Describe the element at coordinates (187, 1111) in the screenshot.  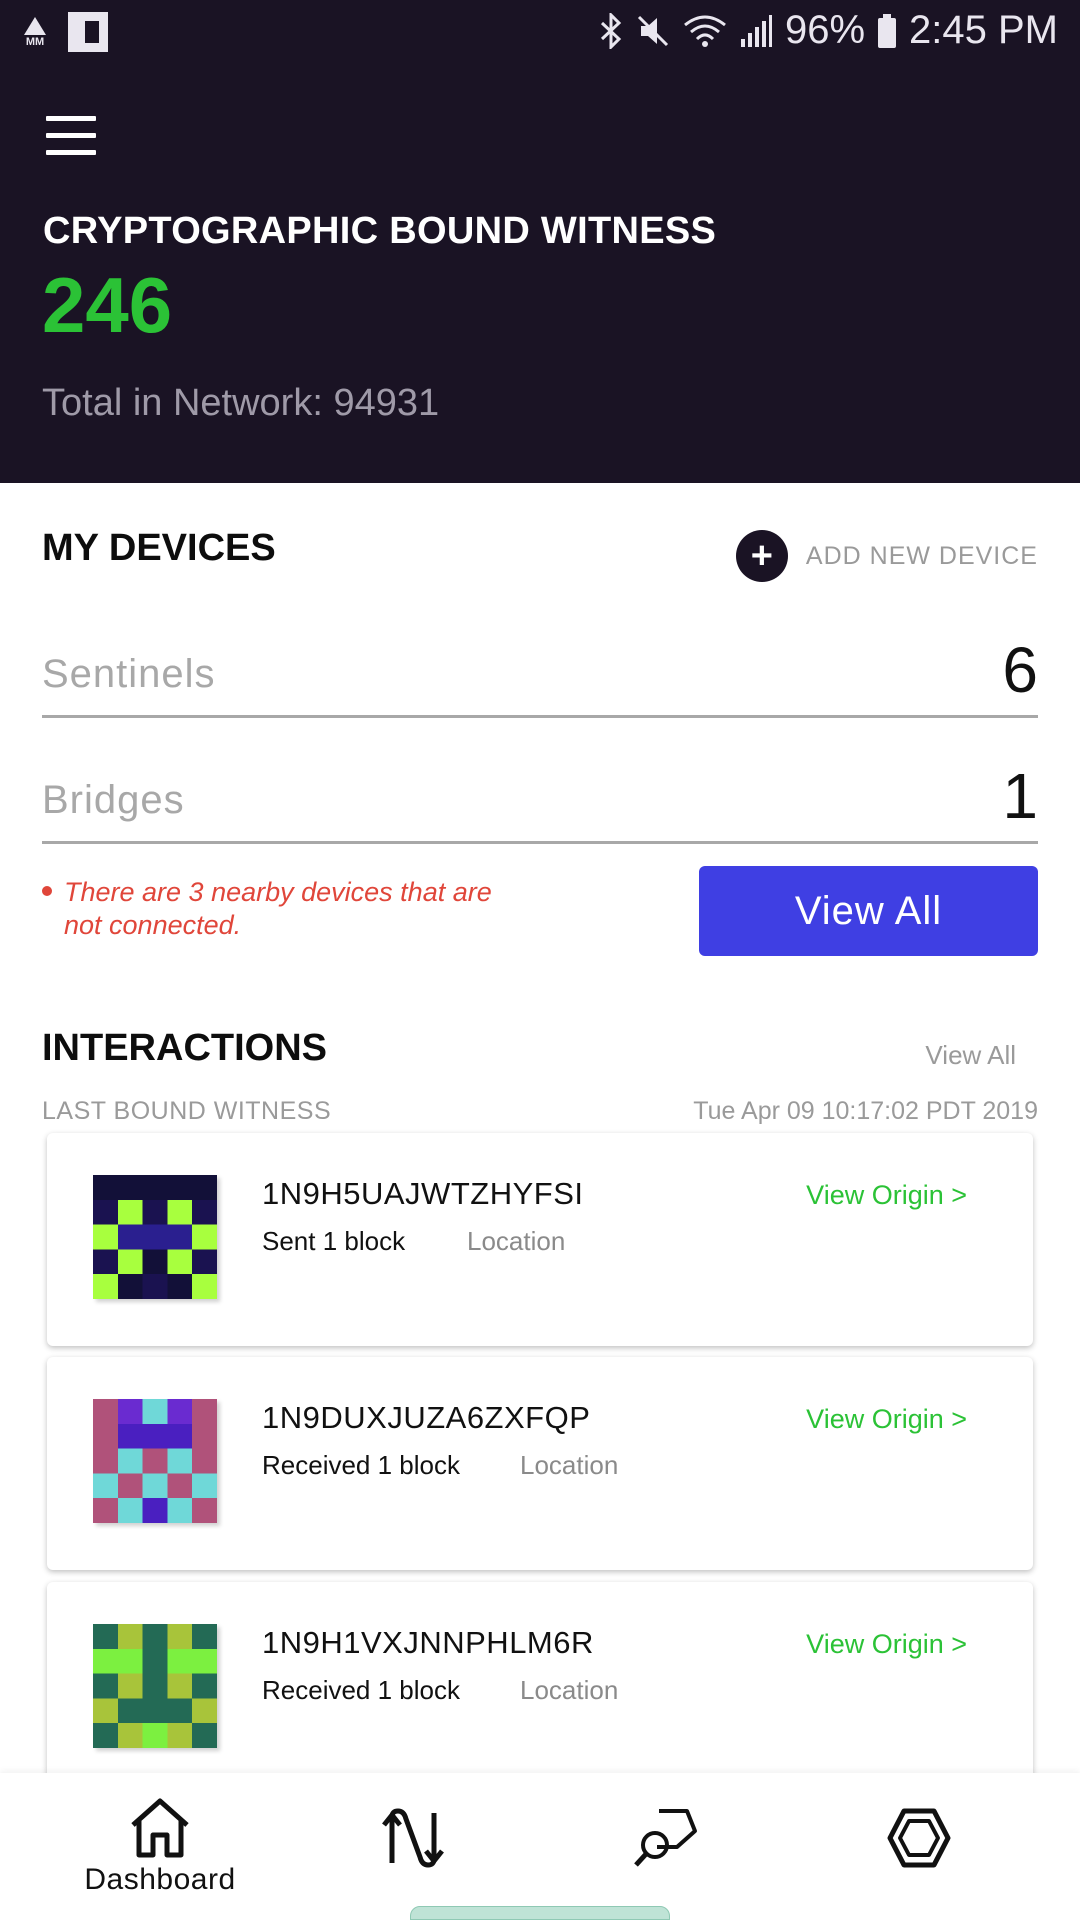
I see `last-bound-witness-label: LAST BOUND WITNESS` at that location.